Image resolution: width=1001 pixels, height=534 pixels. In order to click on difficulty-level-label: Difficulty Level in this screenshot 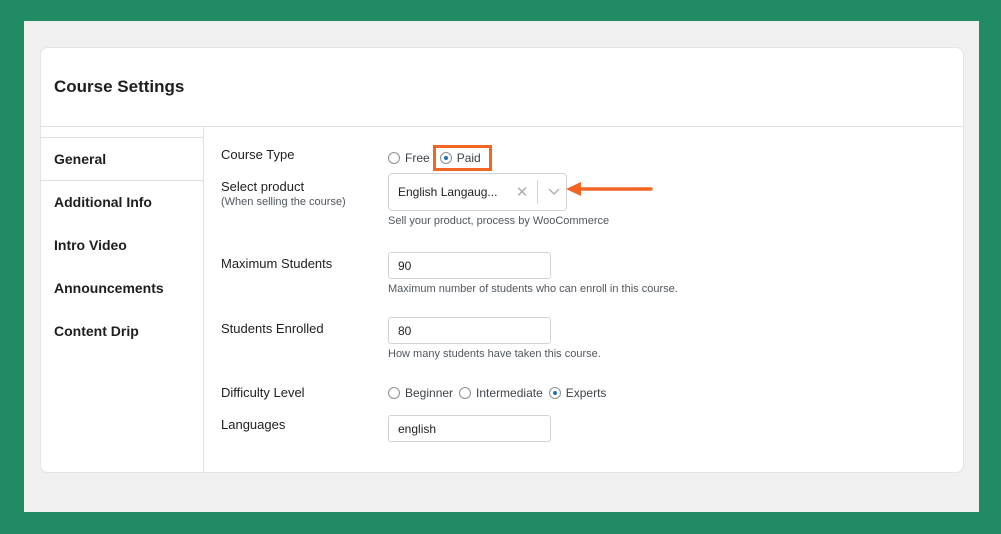, I will do `click(263, 392)`.